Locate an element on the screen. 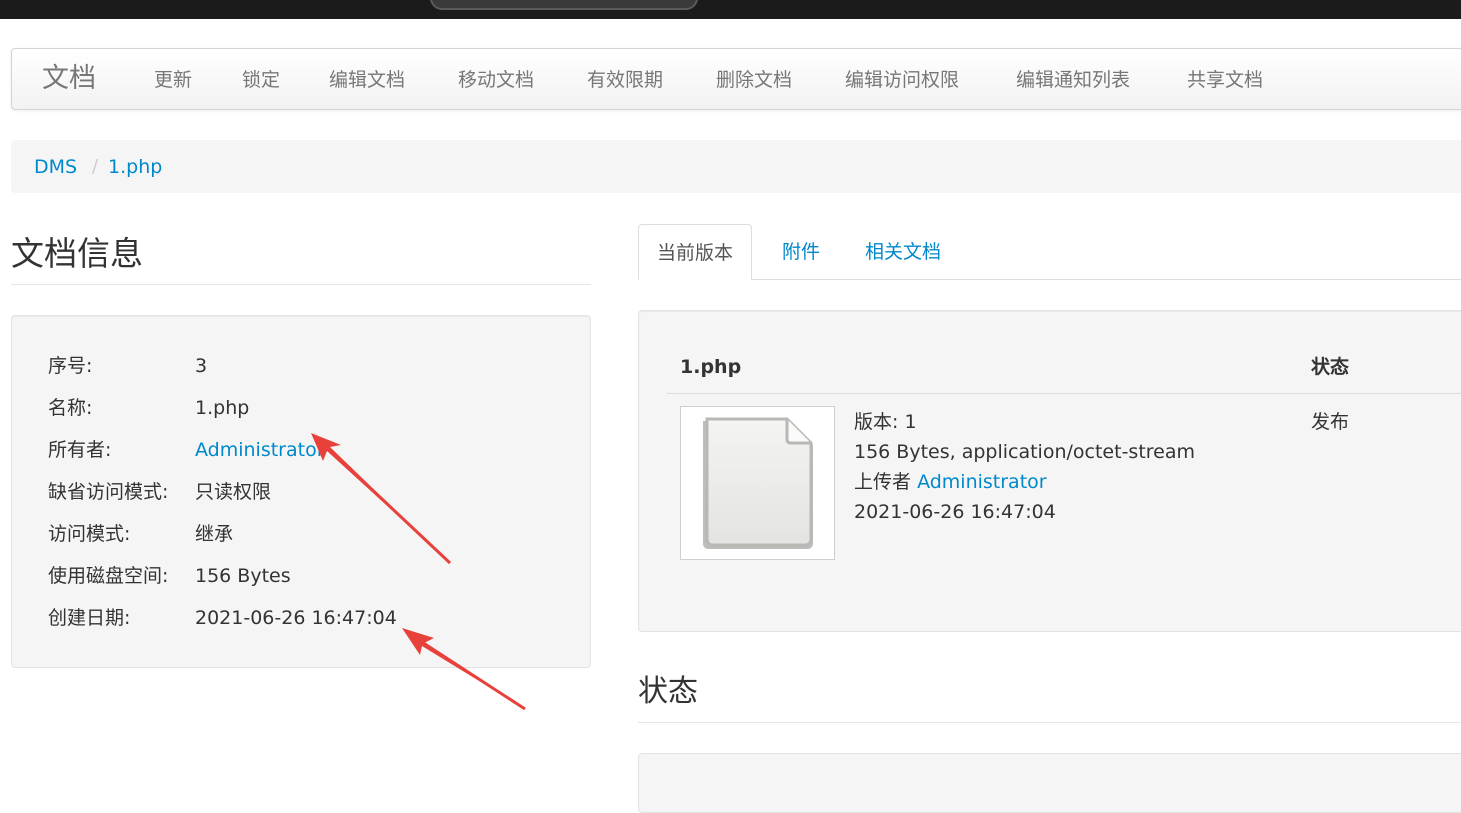  file-document-icon is located at coordinates (758, 483).